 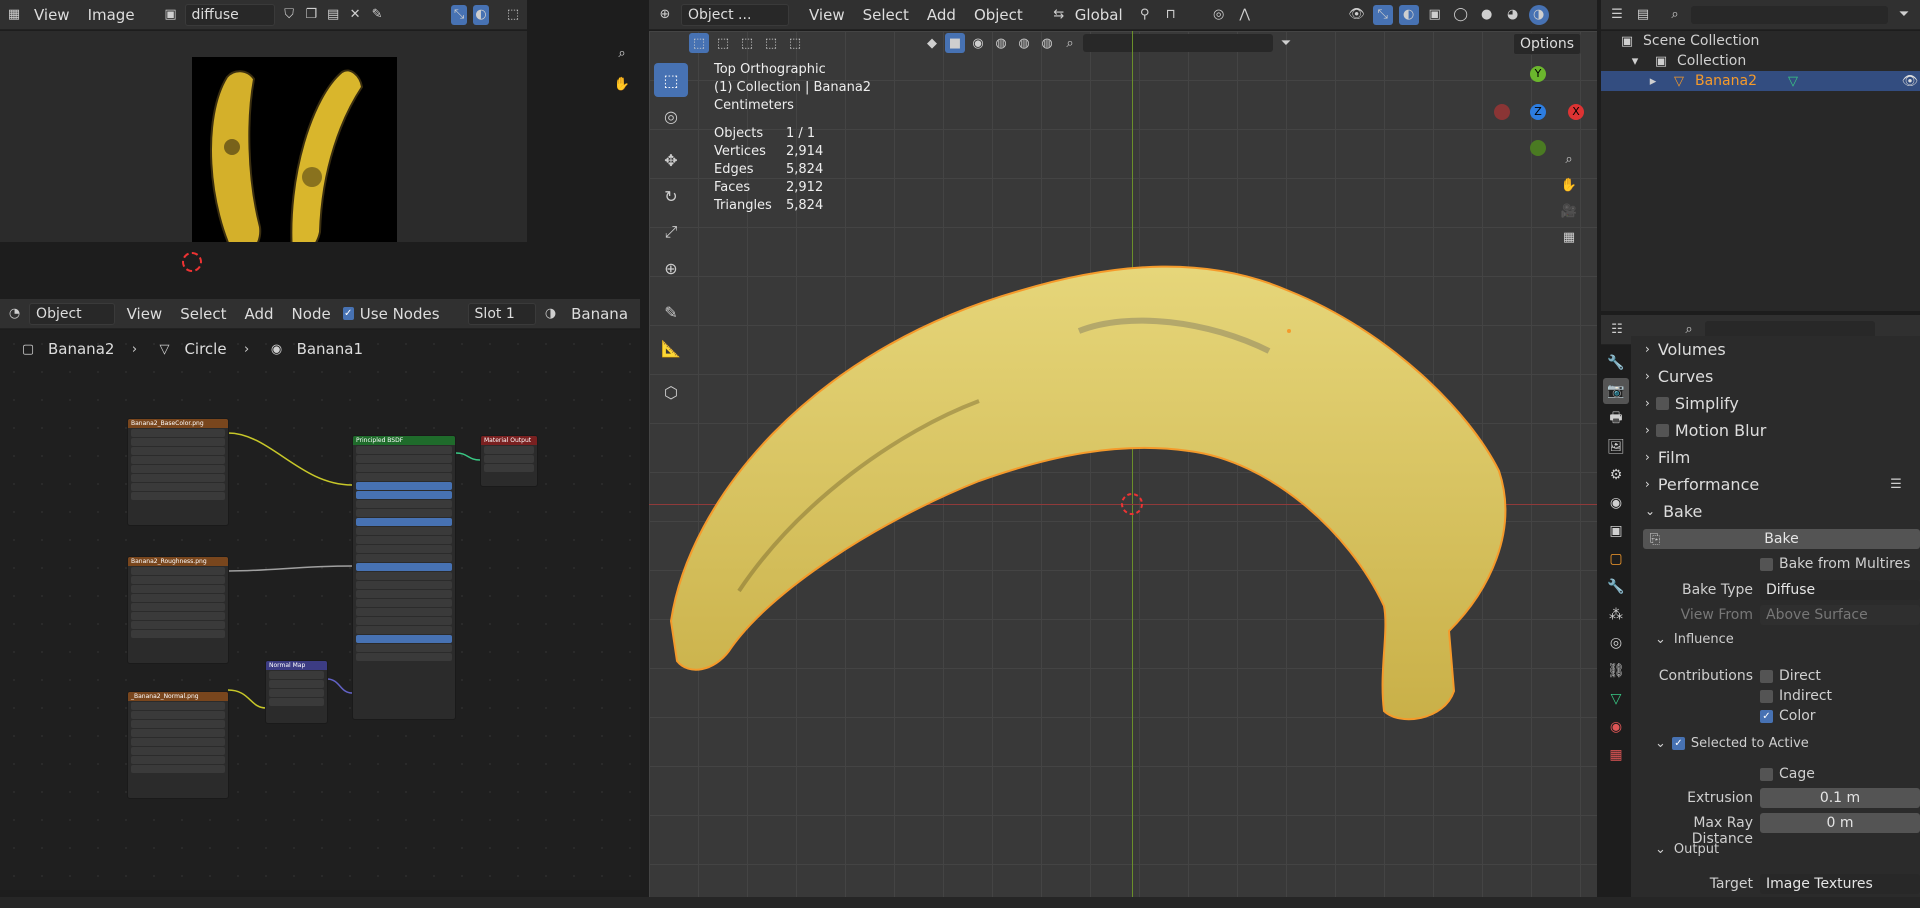 I want to click on vp-menu-select: Select, so click(x=886, y=15).